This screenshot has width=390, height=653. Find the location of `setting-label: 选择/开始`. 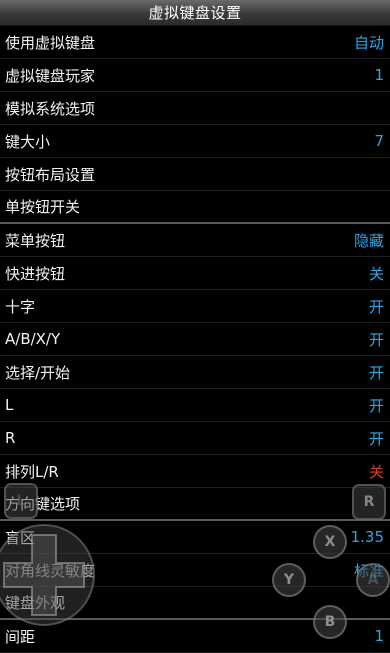

setting-label: 选择/开始 is located at coordinates (38, 372).